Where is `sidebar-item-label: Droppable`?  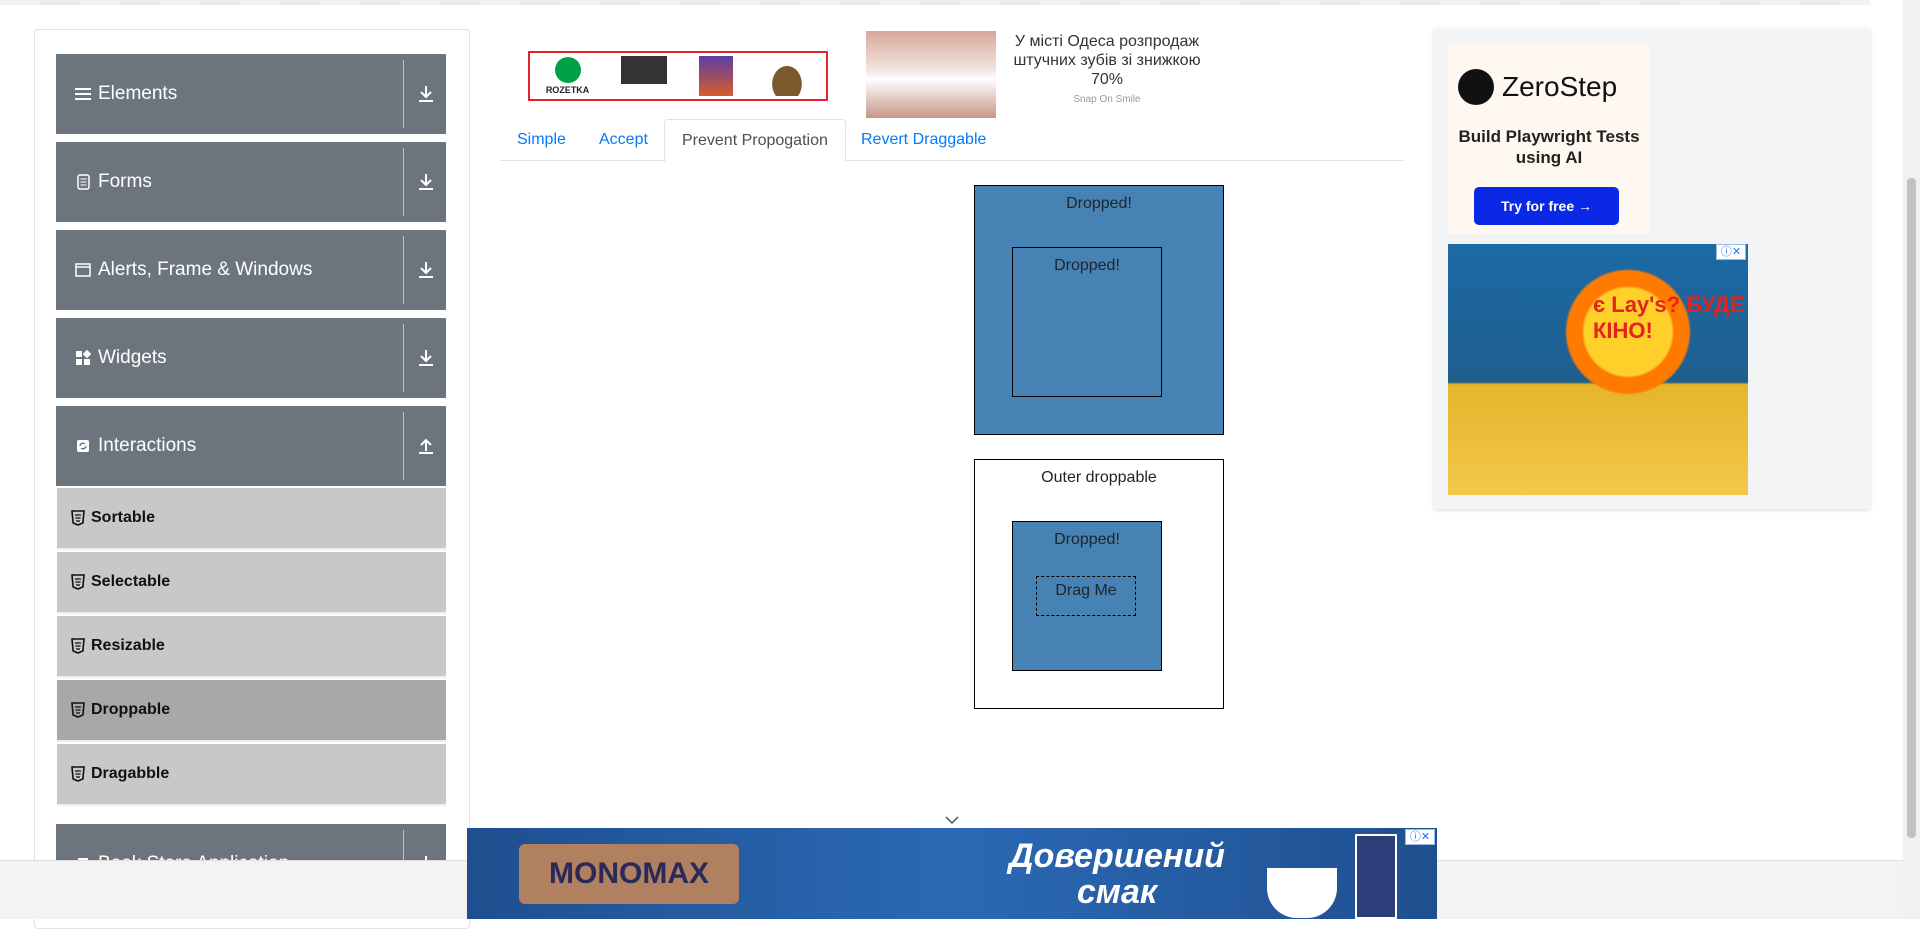
sidebar-item-label: Droppable is located at coordinates (131, 709).